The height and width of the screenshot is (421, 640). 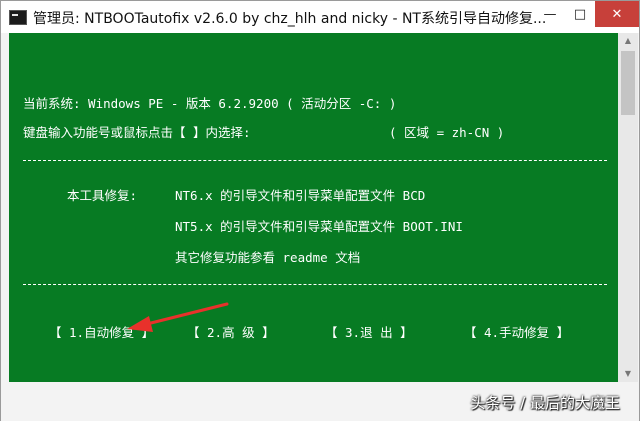 I want to click on scroll-up-icon: ▲, so click(x=628, y=41).